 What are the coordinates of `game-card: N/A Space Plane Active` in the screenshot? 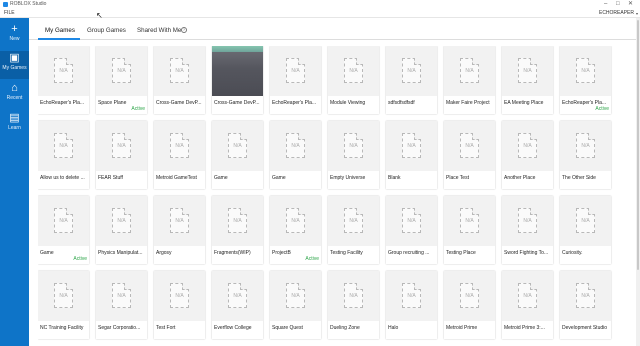 It's located at (121, 80).